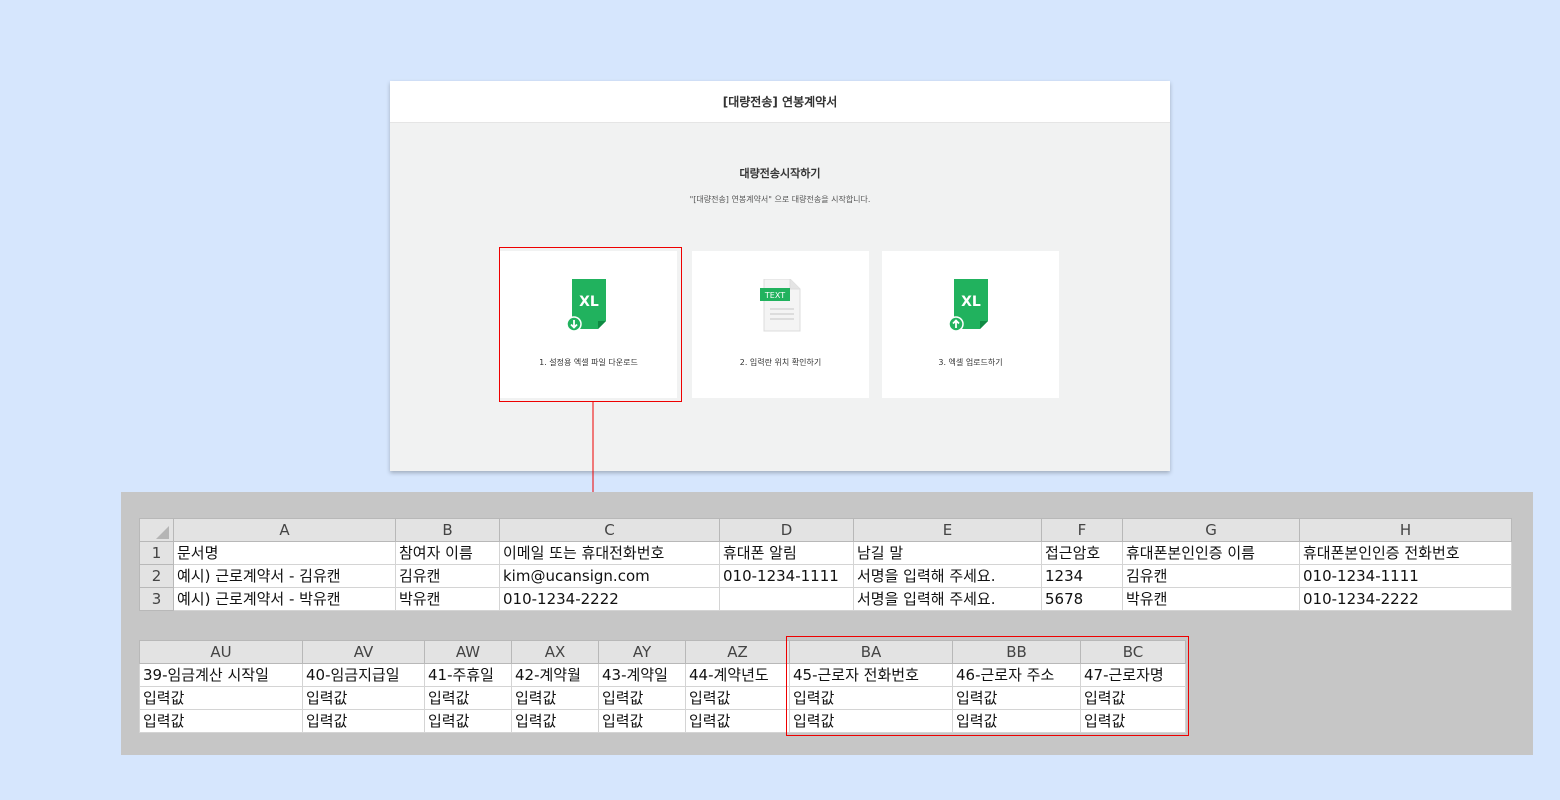 The height and width of the screenshot is (800, 1560). What do you see at coordinates (221, 675) in the screenshot?
I see `cell: 39-임금계산 시작일` at bounding box center [221, 675].